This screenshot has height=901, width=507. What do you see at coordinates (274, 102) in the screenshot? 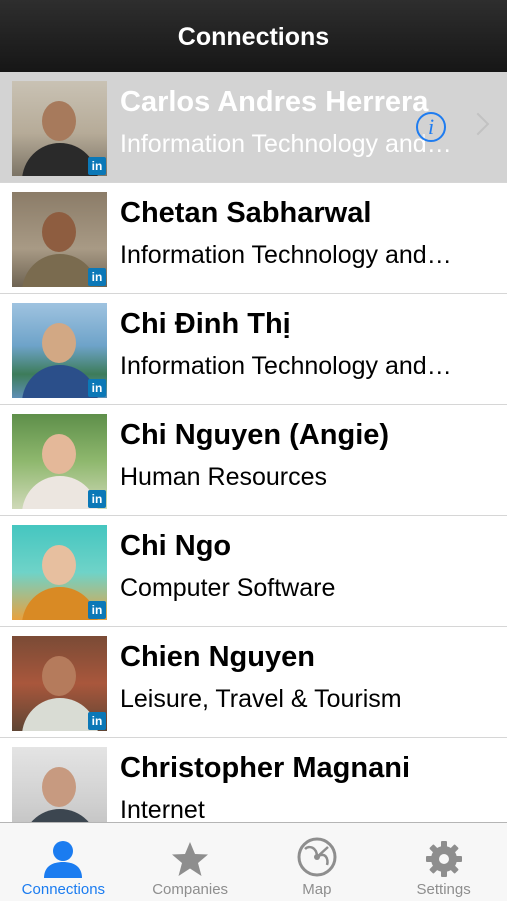
I see `connection-name: Carlos Andres Herrera` at bounding box center [274, 102].